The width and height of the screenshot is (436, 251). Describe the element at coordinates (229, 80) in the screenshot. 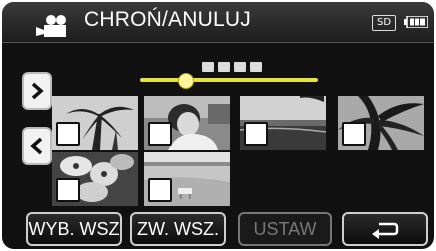

I see `scroll-bar` at that location.